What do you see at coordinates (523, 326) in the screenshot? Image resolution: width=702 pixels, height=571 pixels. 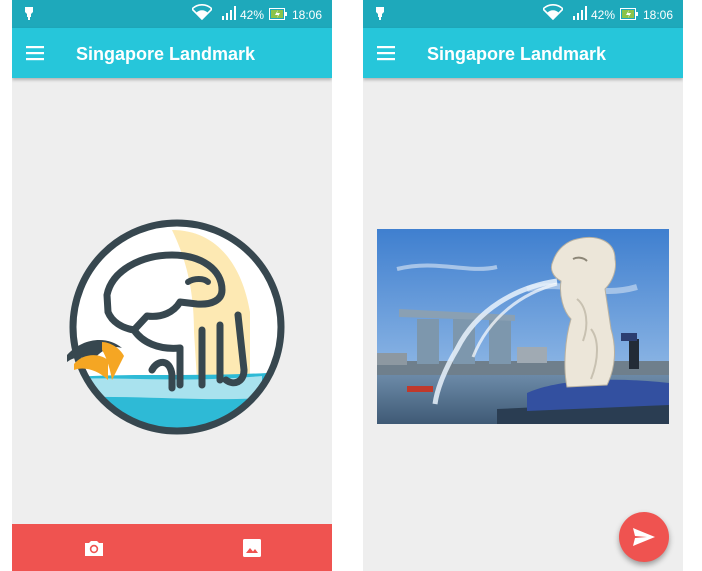 I see `merlion-statue-photo` at bounding box center [523, 326].